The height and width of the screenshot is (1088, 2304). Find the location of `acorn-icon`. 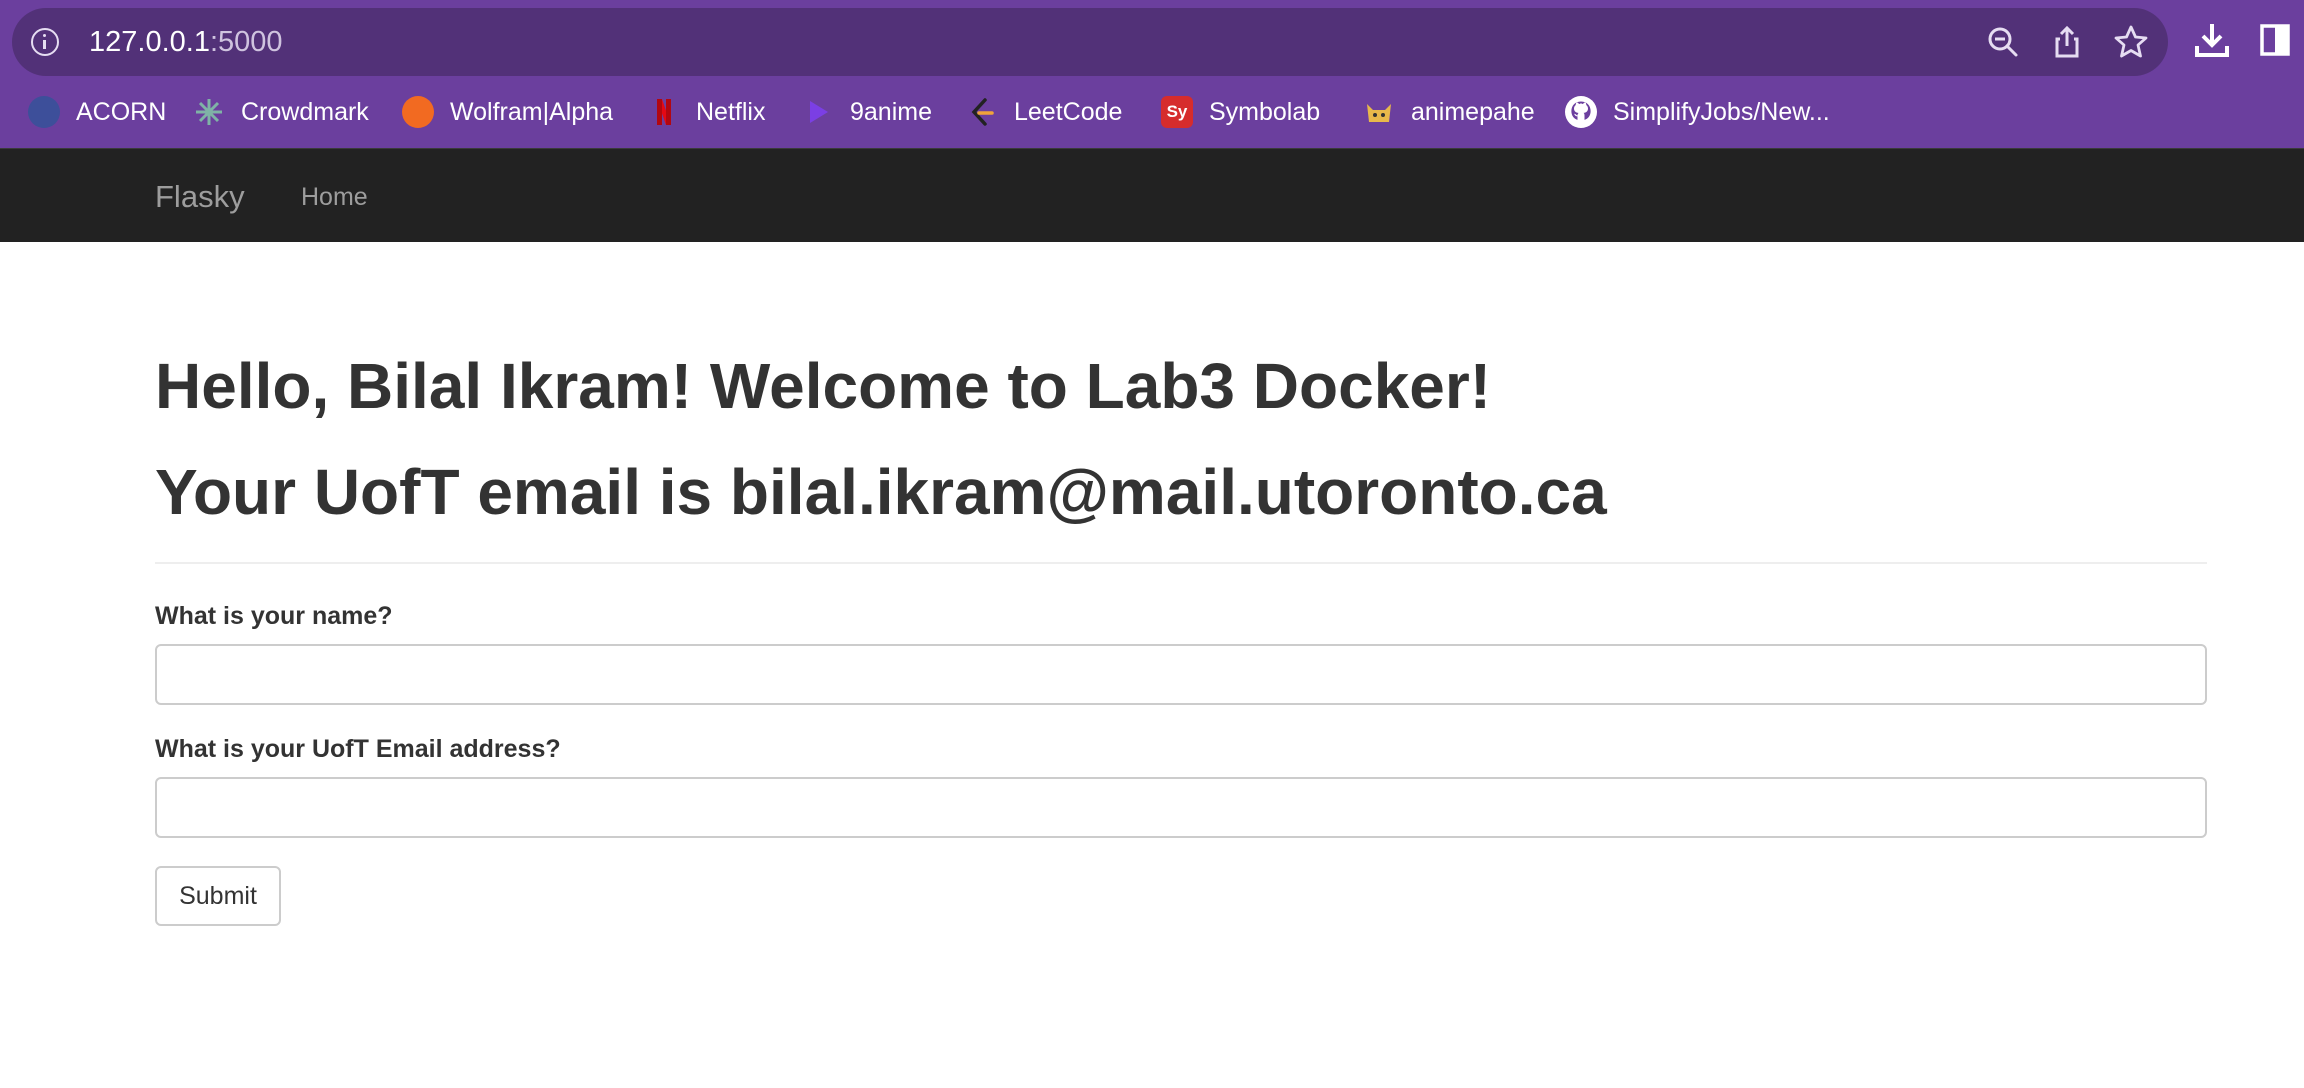

acorn-icon is located at coordinates (44, 112).